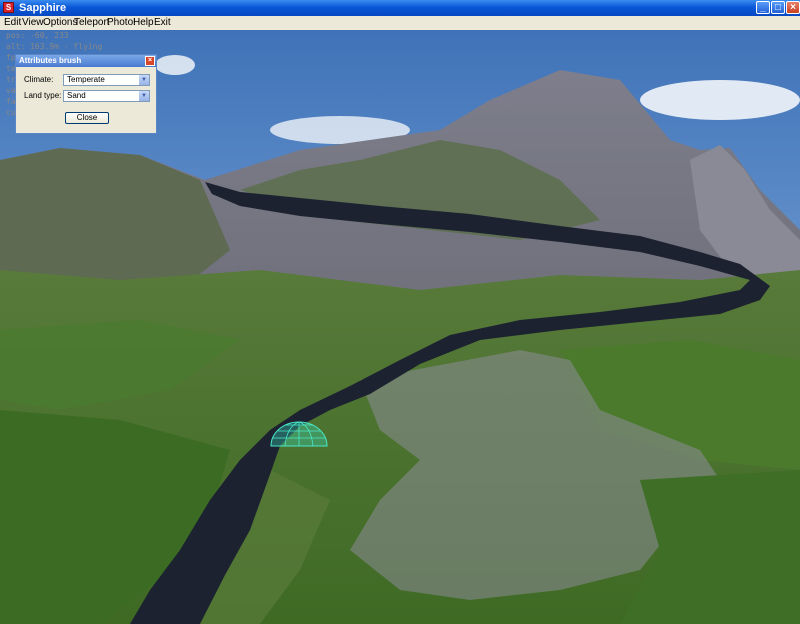 This screenshot has width=800, height=624. Describe the element at coordinates (143, 22) in the screenshot. I see `menu-help: Help` at that location.